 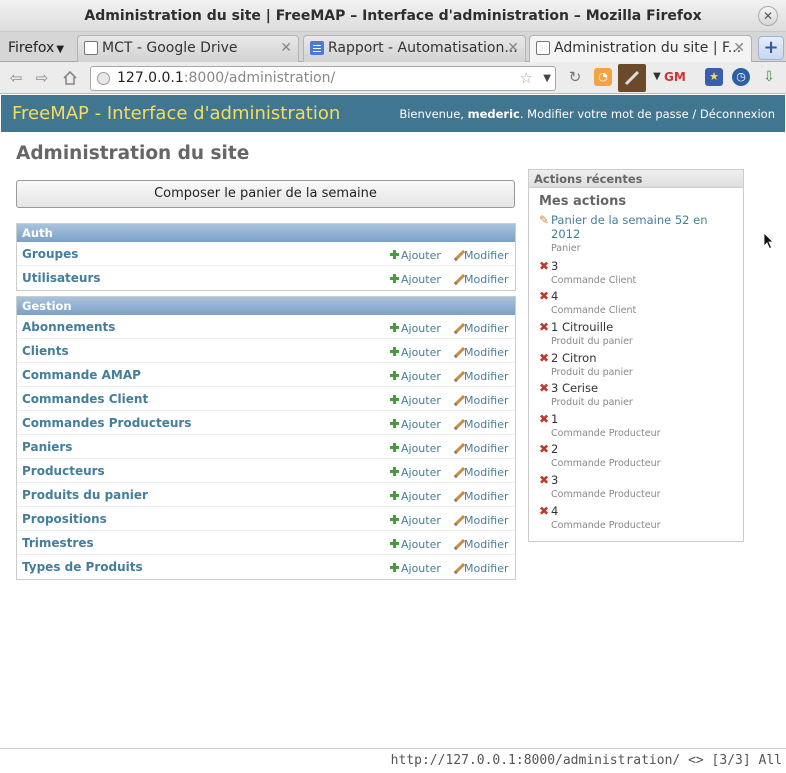 What do you see at coordinates (526, 78) in the screenshot?
I see `bookmark-star-icon: ☆` at bounding box center [526, 78].